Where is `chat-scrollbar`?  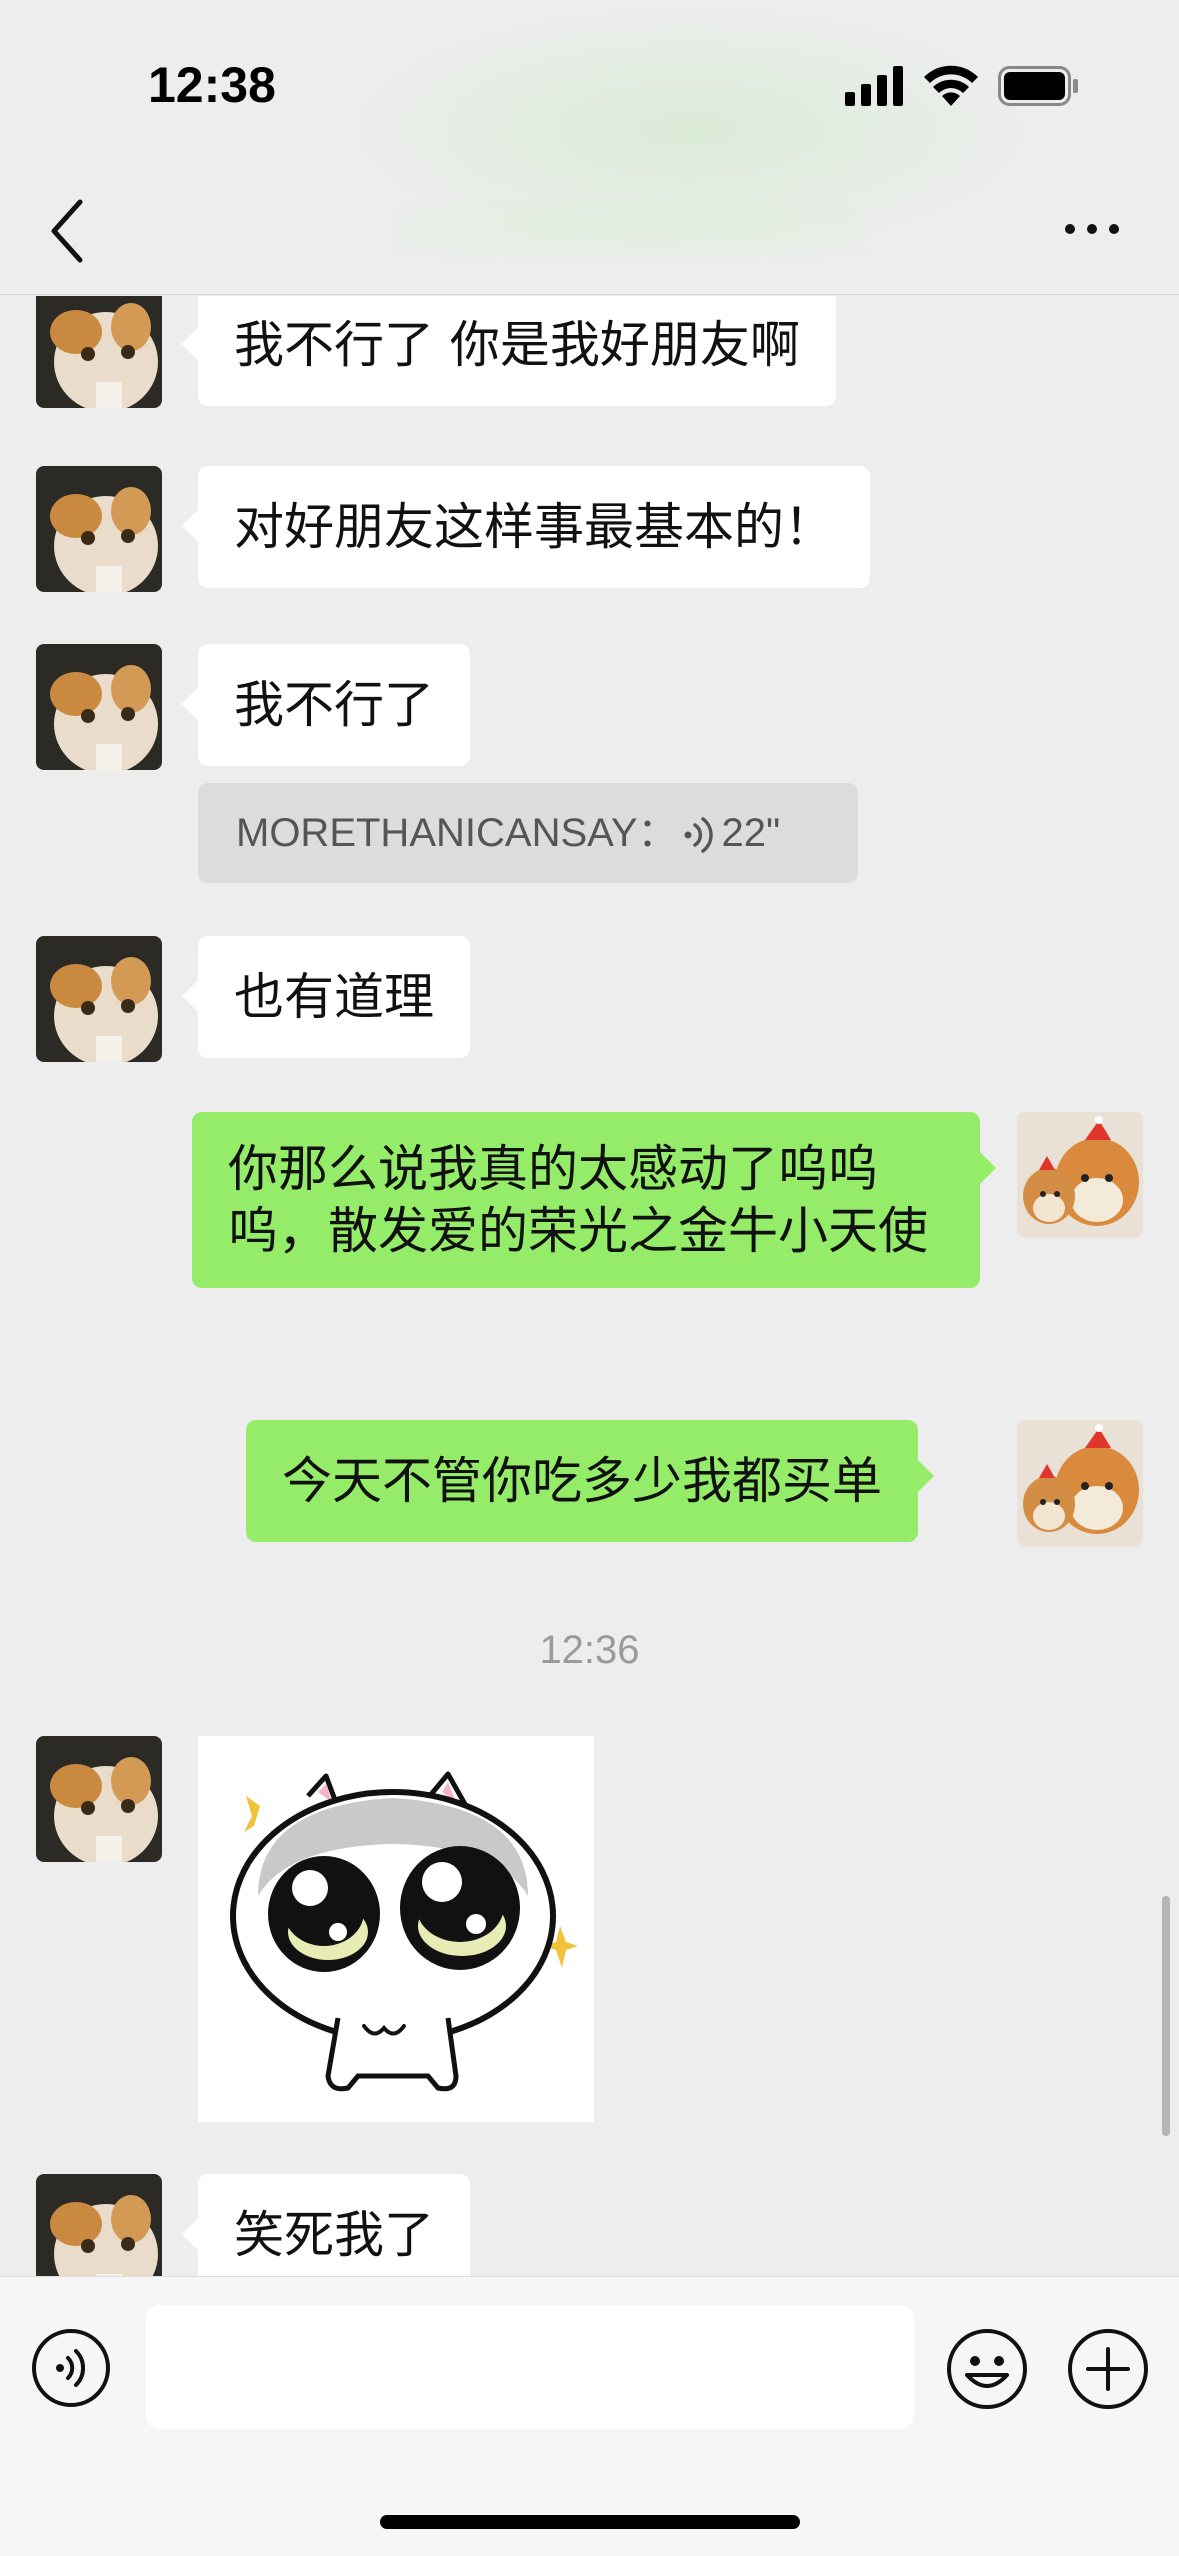 chat-scrollbar is located at coordinates (1166, 2016).